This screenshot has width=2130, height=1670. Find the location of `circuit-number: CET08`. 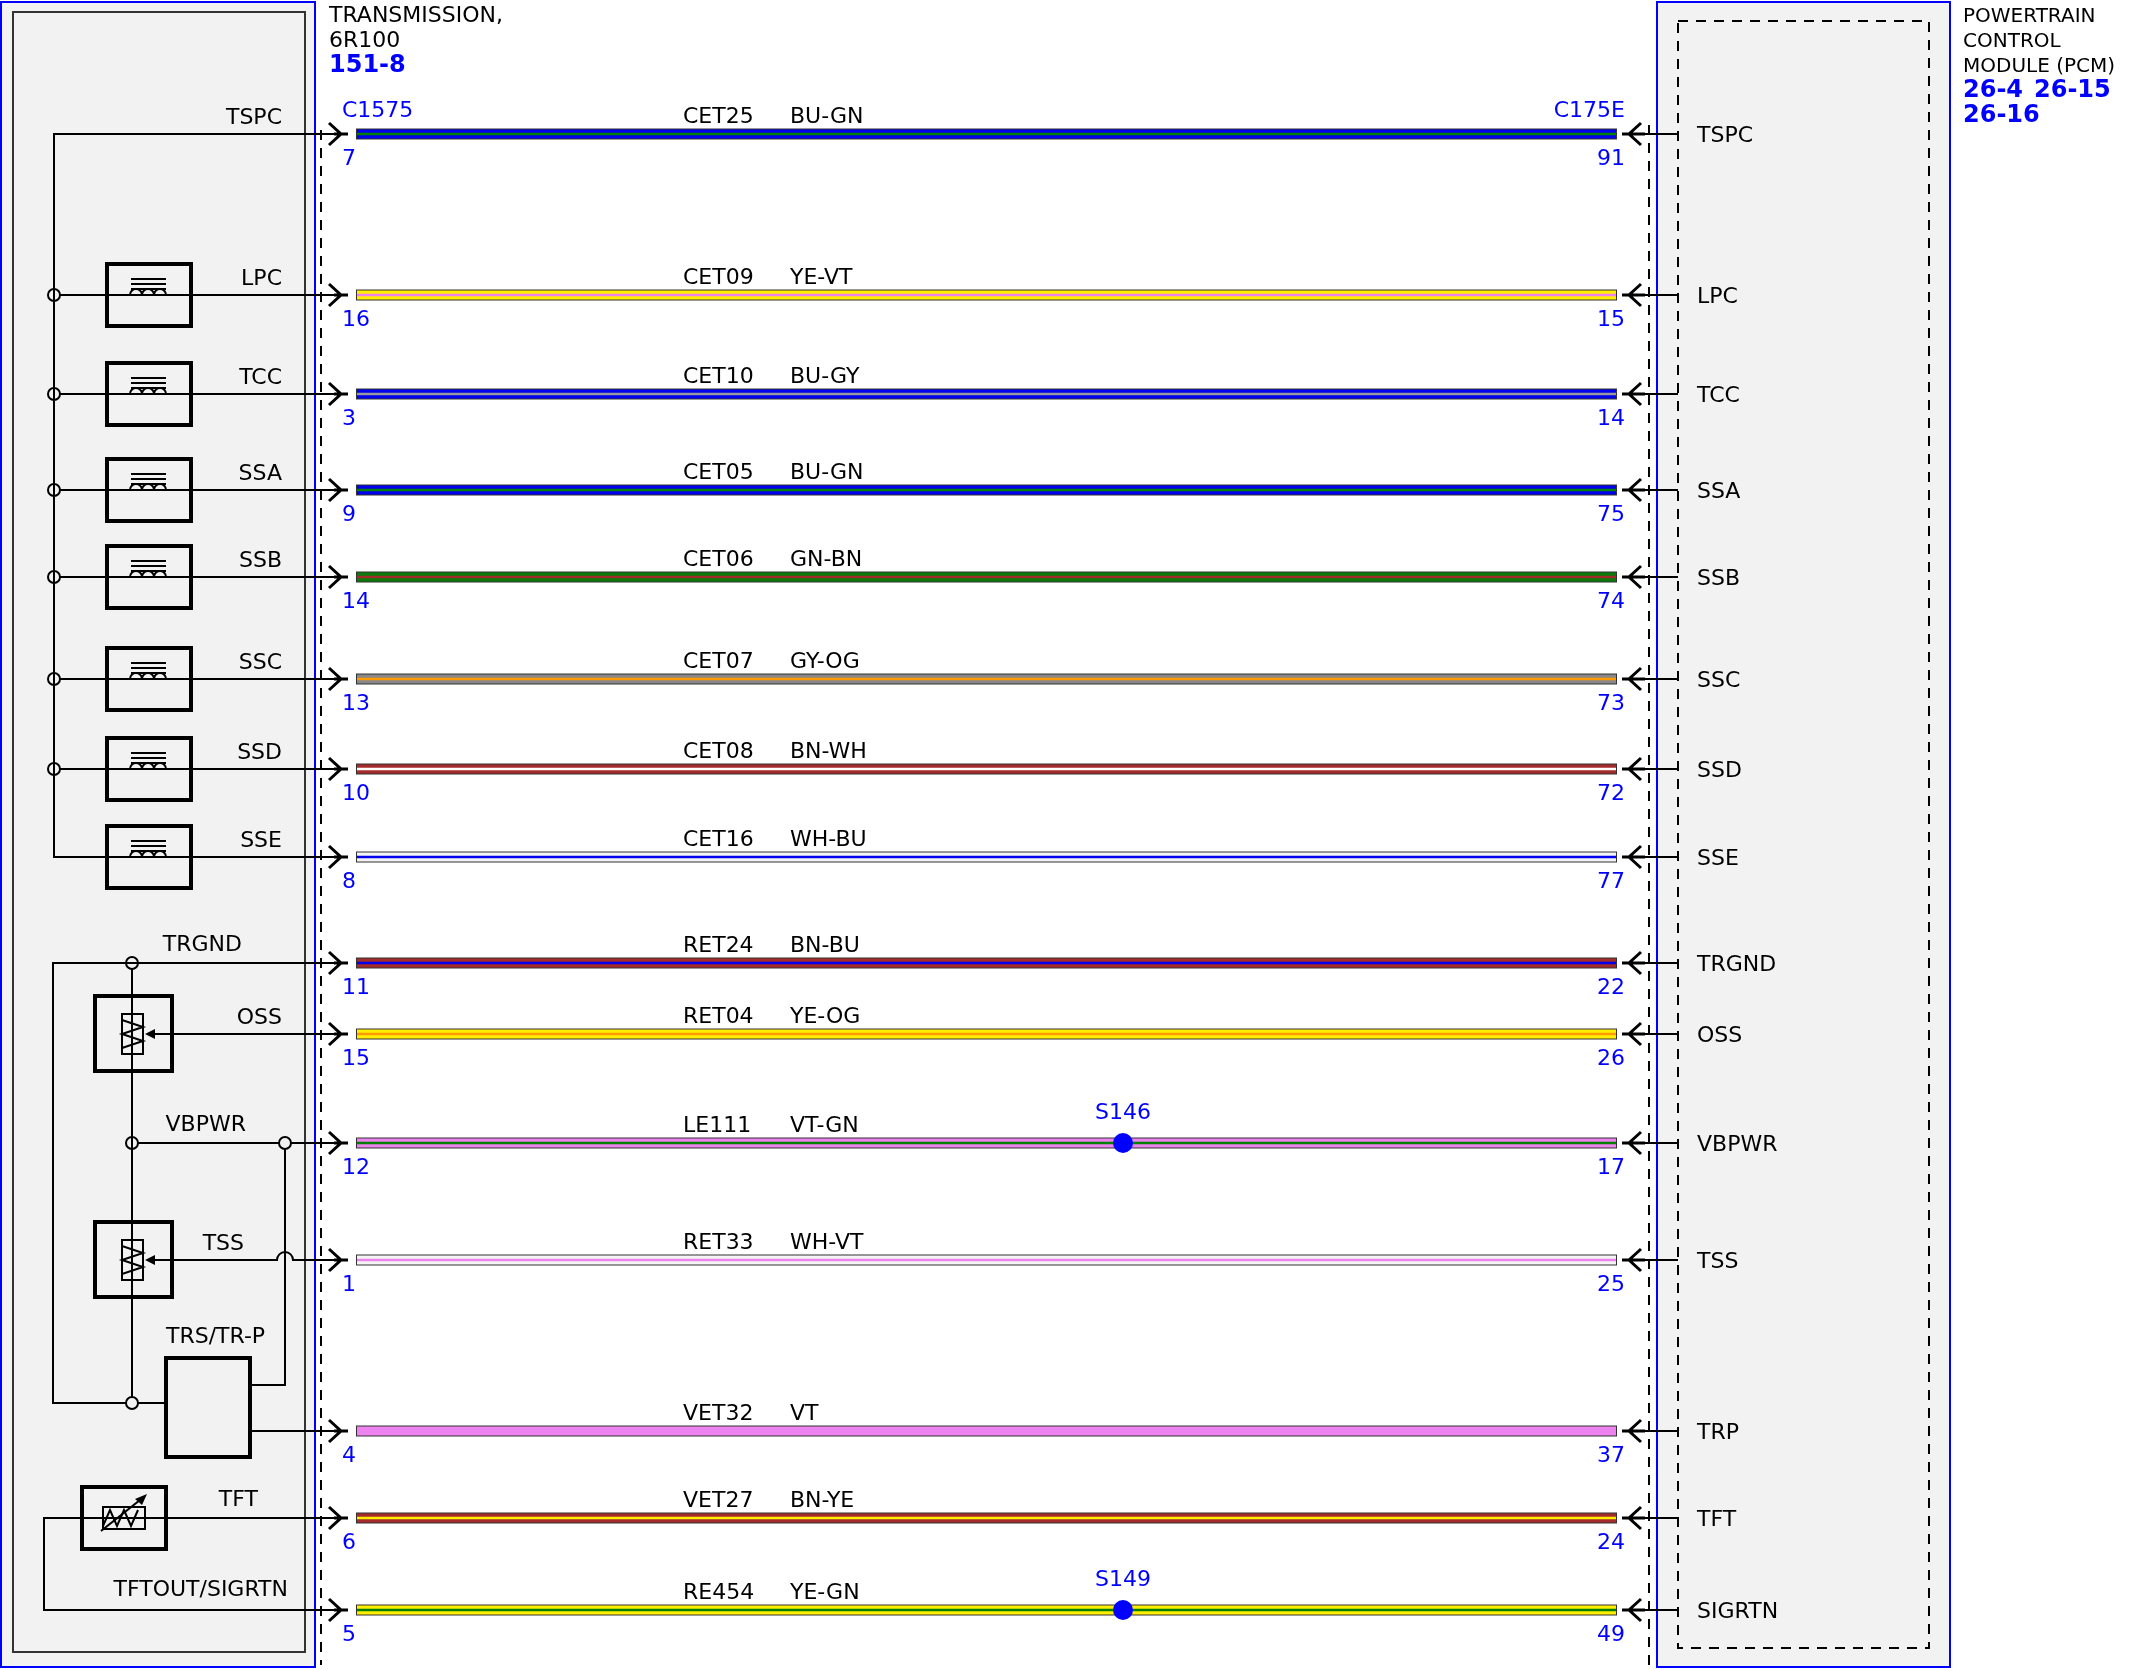

circuit-number: CET08 is located at coordinates (718, 750).